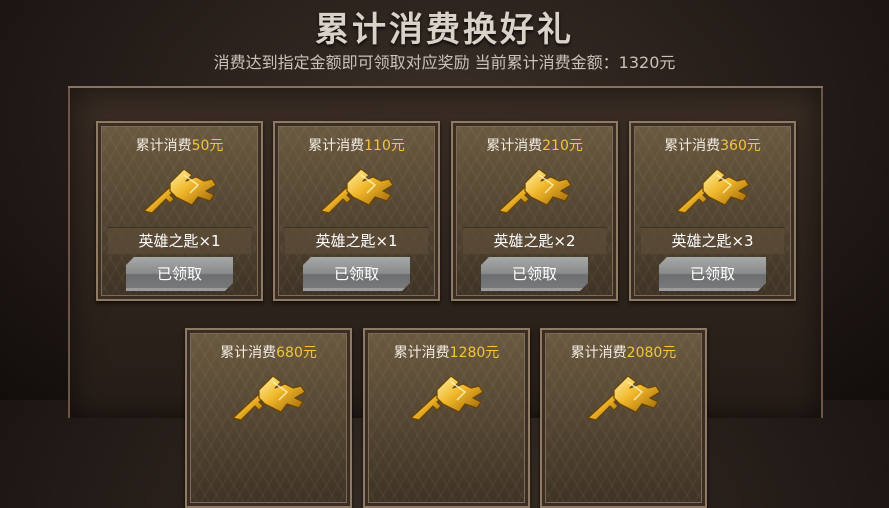  I want to click on reward-card-7: 累计消费2080元, so click(623, 418).